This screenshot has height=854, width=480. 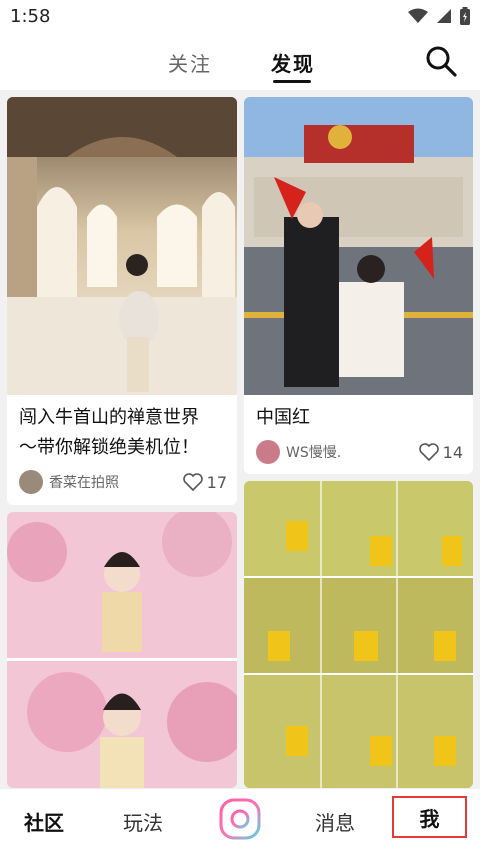 I want to click on battery-icon, so click(x=465, y=16).